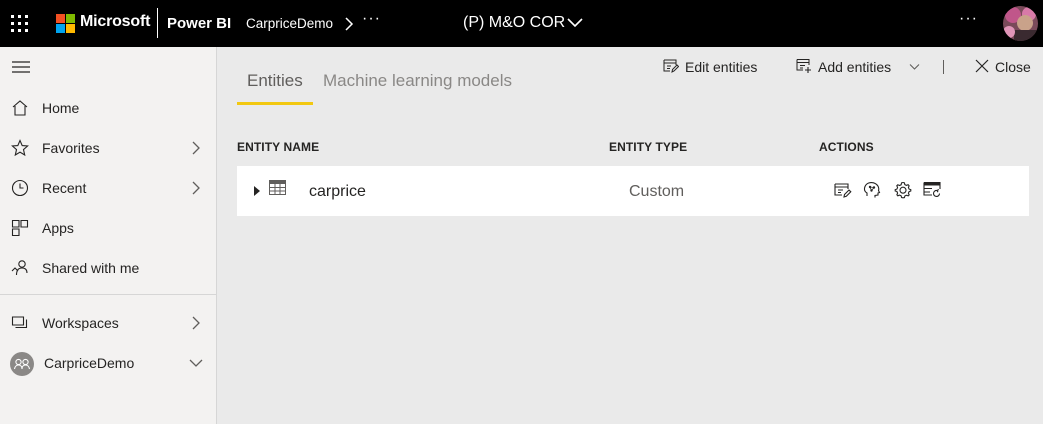 This screenshot has height=424, width=1043. What do you see at coordinates (80, 323) in the screenshot?
I see `nav-label: Workspaces` at bounding box center [80, 323].